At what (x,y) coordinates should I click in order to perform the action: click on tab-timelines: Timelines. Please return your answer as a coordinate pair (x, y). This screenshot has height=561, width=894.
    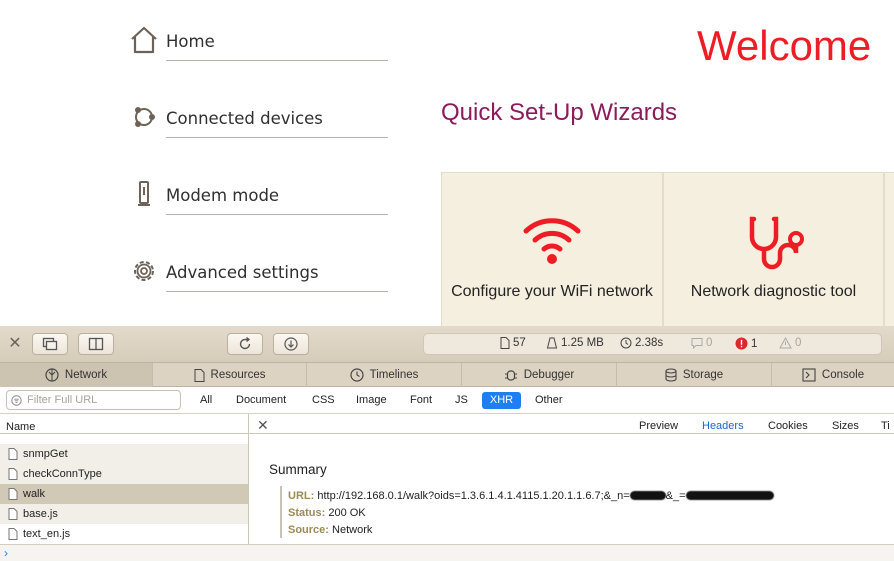
    Looking at the image, I should click on (384, 375).